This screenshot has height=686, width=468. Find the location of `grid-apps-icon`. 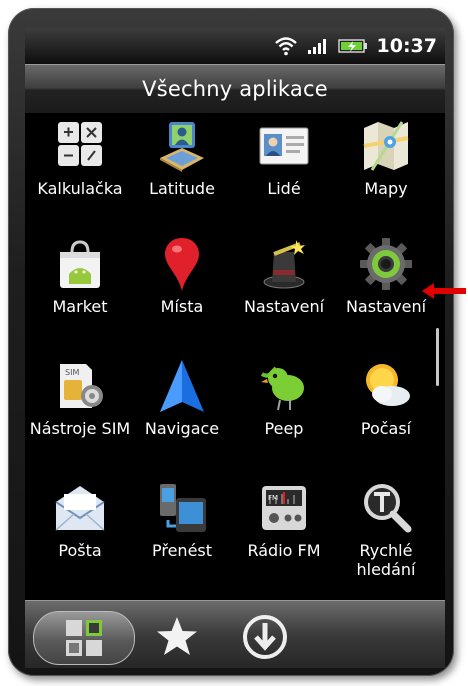

grid-apps-icon is located at coordinates (84, 638).